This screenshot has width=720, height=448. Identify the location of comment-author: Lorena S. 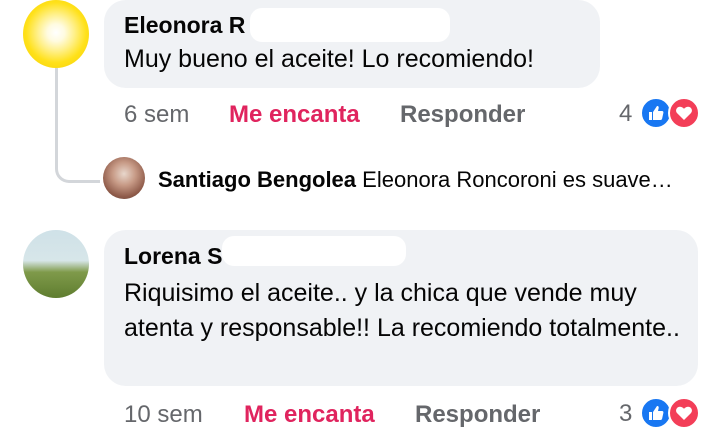
(173, 256).